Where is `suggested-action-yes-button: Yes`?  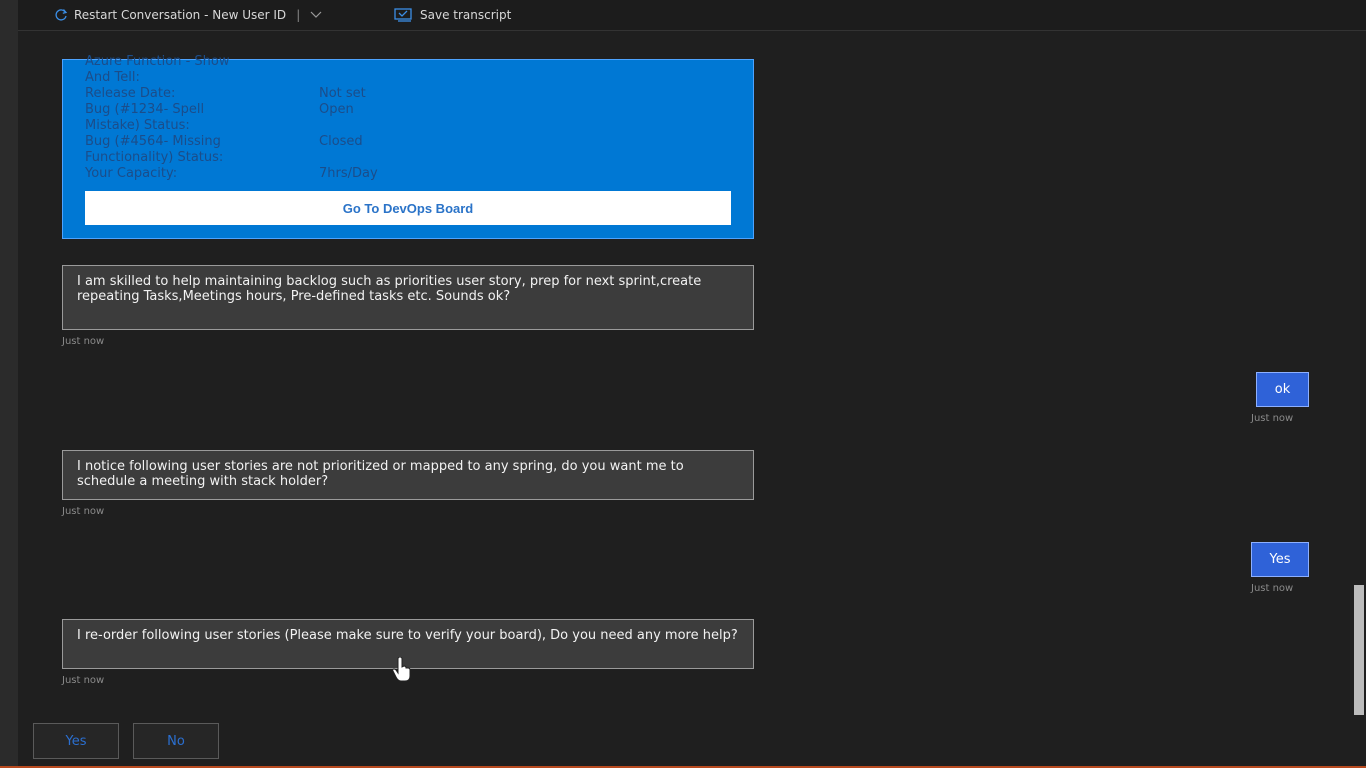 suggested-action-yes-button: Yes is located at coordinates (76, 741).